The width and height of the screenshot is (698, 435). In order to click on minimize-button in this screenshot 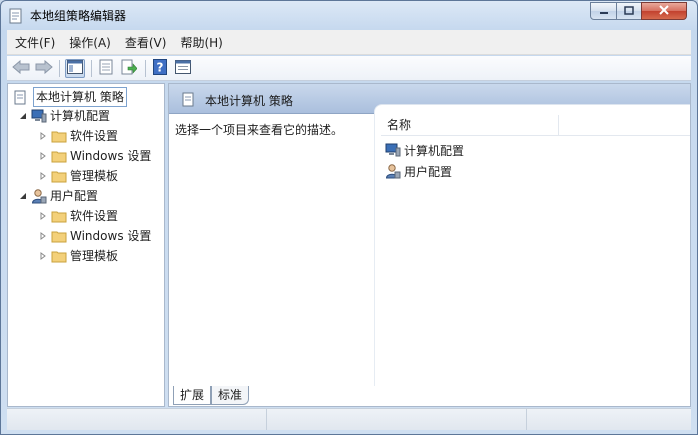, I will do `click(603, 11)`.